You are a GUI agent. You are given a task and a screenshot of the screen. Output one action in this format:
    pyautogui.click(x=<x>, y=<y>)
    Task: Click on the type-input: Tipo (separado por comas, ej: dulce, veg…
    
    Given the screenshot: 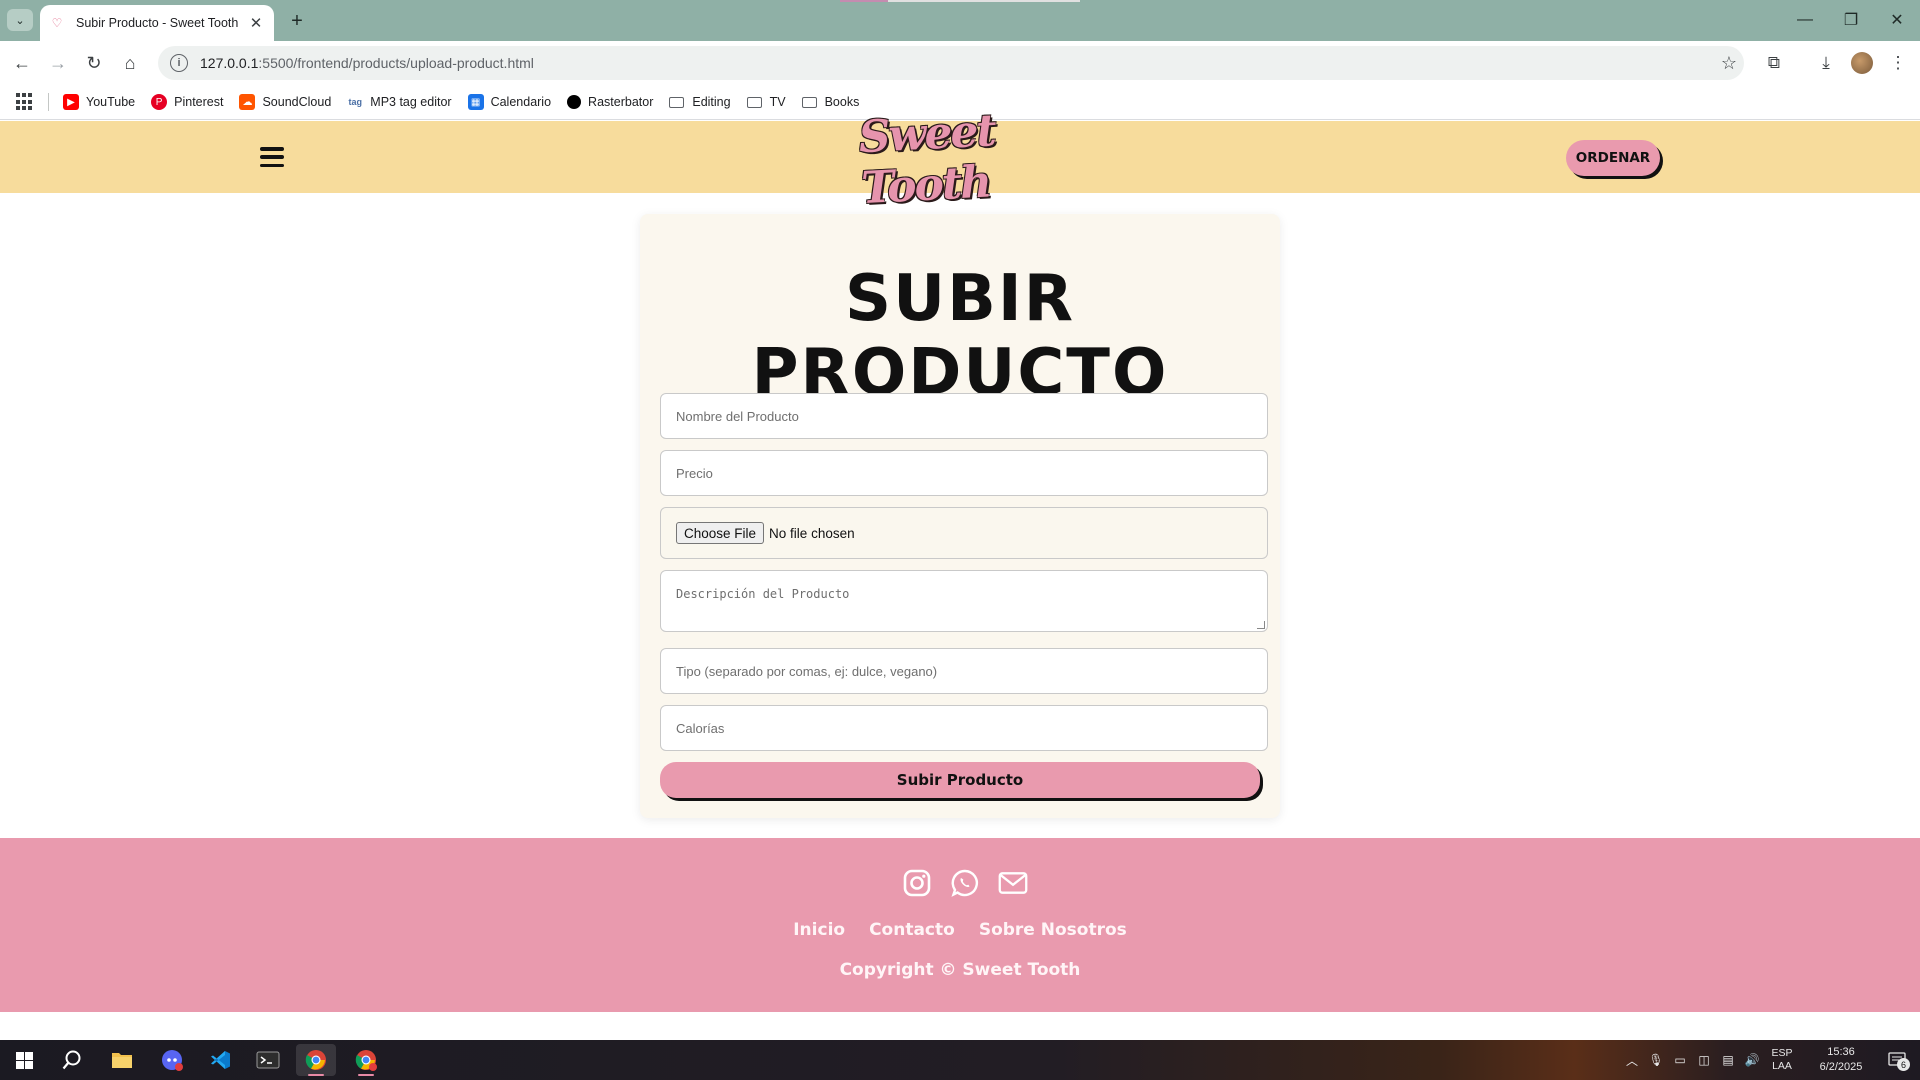 What is the action you would take?
    pyautogui.click(x=964, y=671)
    